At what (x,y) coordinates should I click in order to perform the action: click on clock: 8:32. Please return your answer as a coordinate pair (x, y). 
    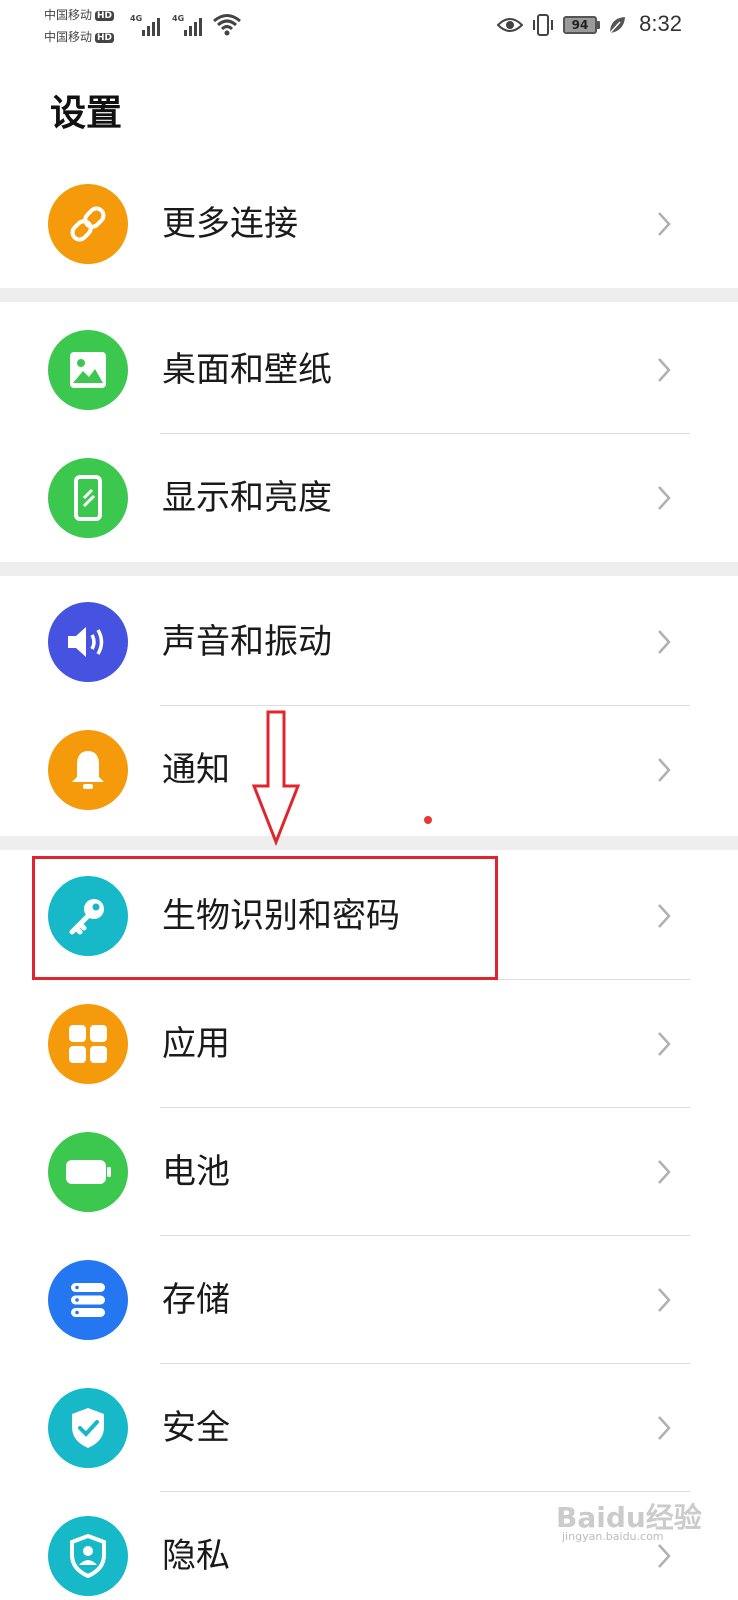
    Looking at the image, I should click on (660, 23).